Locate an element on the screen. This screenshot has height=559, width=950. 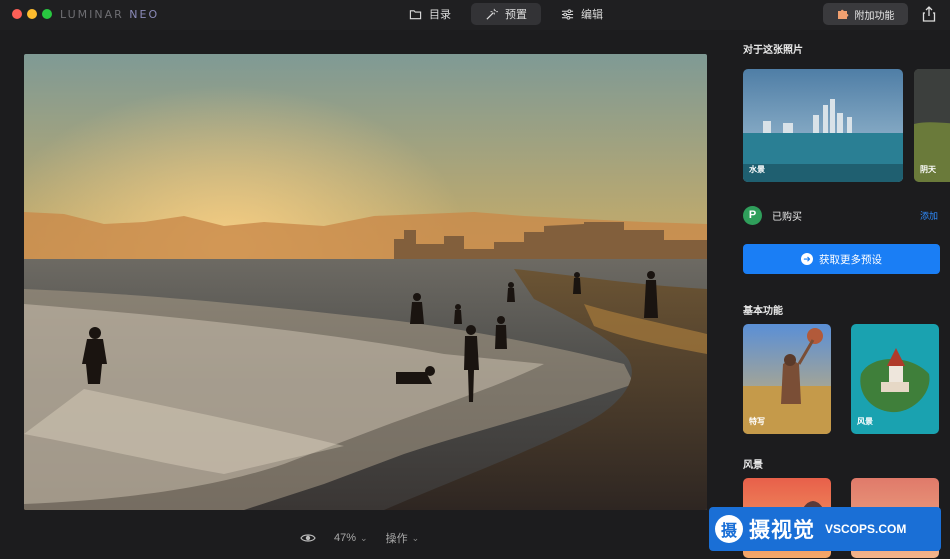
tab-presets: 预置 is located at coordinates (506, 14).